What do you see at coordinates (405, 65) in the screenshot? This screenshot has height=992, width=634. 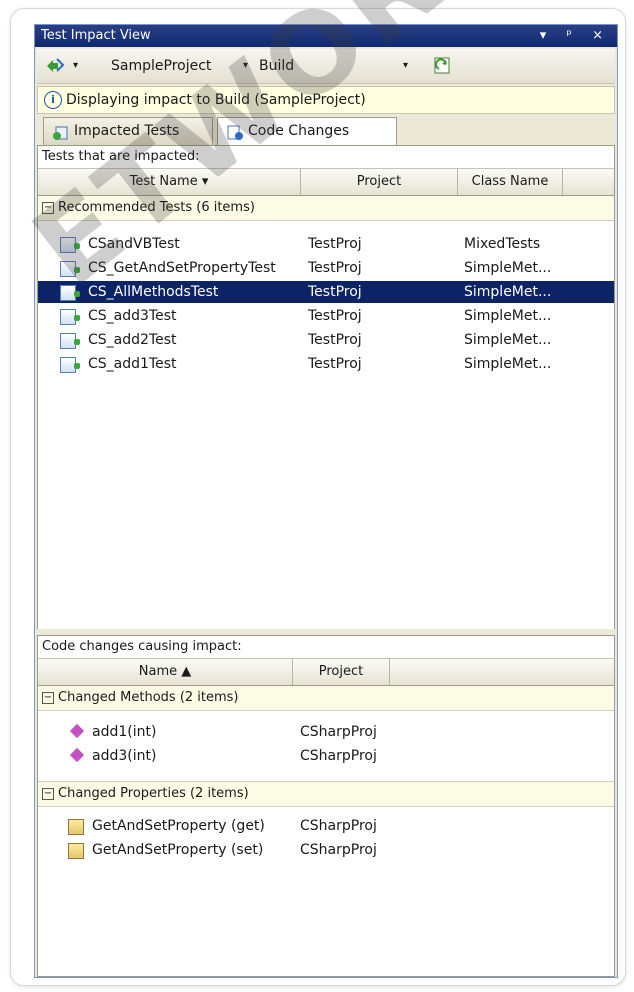 I see `build-dropdown-icon: ▾` at bounding box center [405, 65].